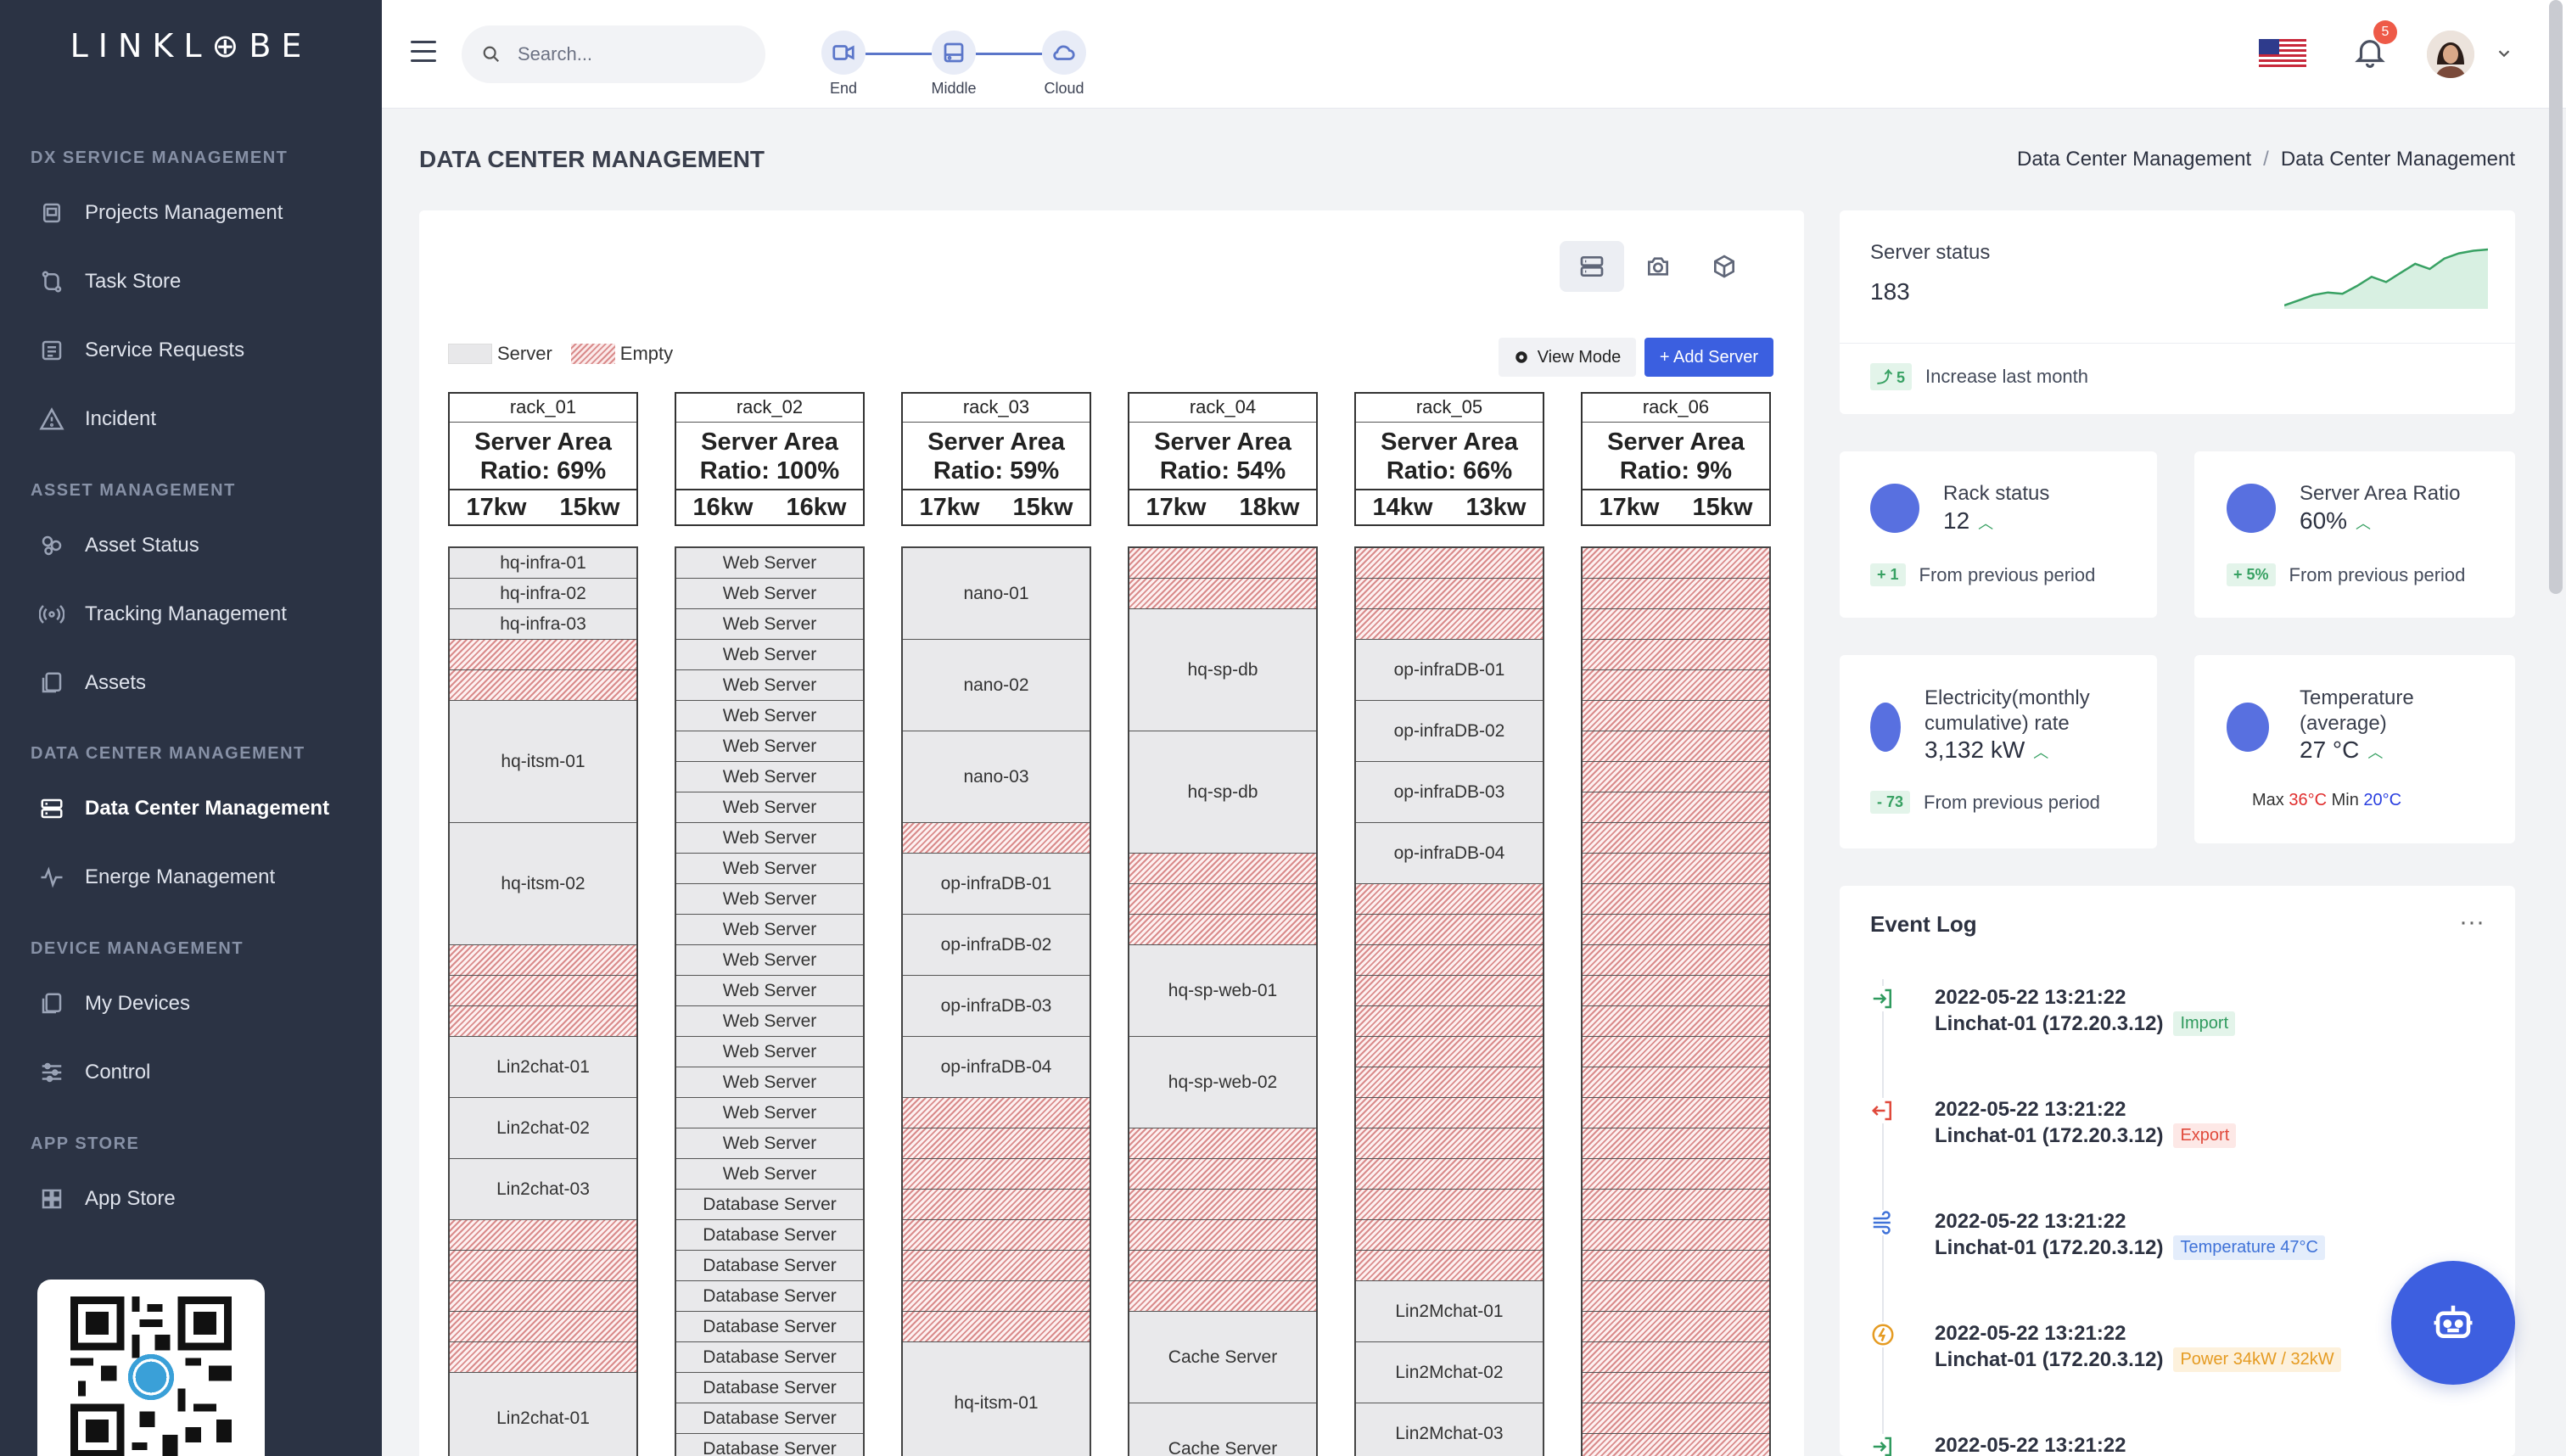 Image resolution: width=2566 pixels, height=1456 pixels. Describe the element at coordinates (543, 1189) in the screenshot. I see `server-slot: Lin2chat-03` at that location.